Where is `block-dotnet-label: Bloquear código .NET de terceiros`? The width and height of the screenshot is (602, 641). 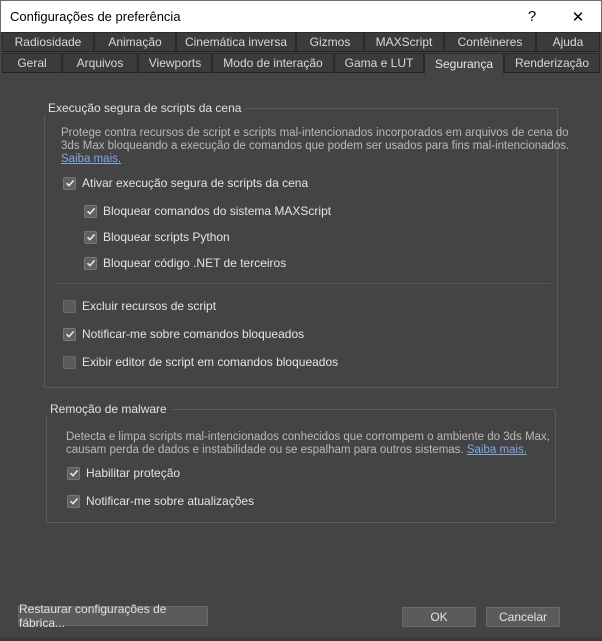
block-dotnet-label: Bloquear código .NET de terceiros is located at coordinates (195, 263).